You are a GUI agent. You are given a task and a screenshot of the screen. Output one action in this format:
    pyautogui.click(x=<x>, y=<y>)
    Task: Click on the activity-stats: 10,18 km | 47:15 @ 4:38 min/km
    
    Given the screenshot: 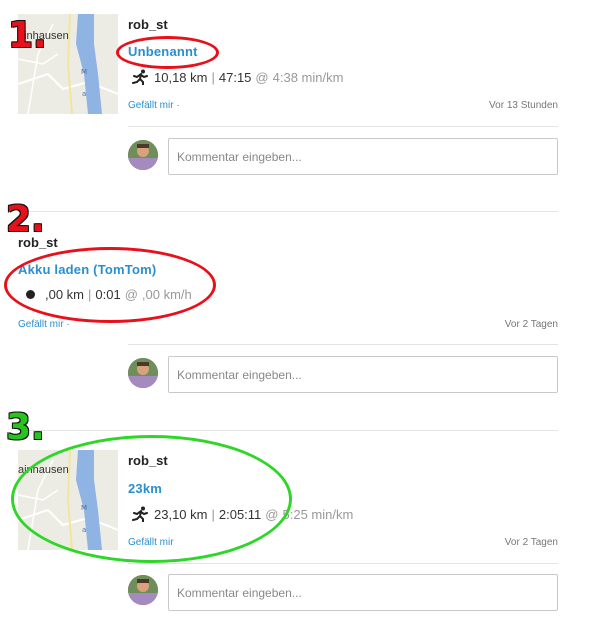 What is the action you would take?
    pyautogui.click(x=237, y=77)
    